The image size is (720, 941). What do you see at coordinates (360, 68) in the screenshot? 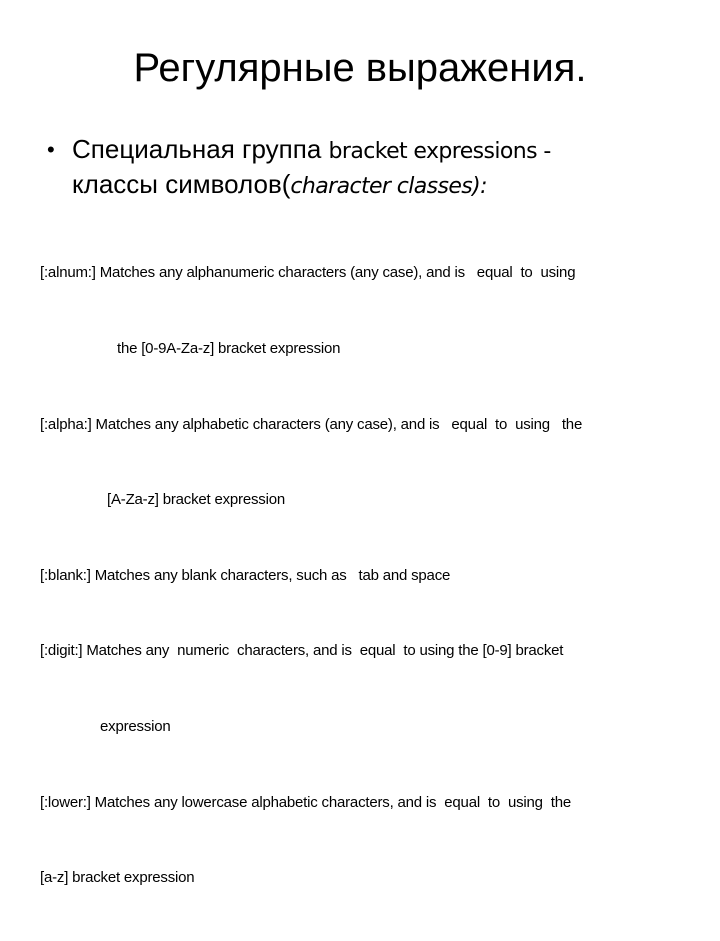
I see `slide-title: Регулярные выражения.` at bounding box center [360, 68].